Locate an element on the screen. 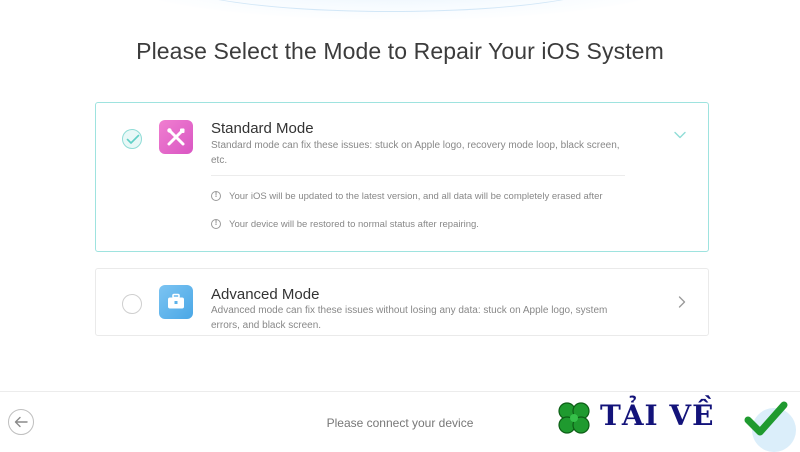 Image resolution: width=800 pixels, height=452 pixels. chevron-down-icon is located at coordinates (680, 135).